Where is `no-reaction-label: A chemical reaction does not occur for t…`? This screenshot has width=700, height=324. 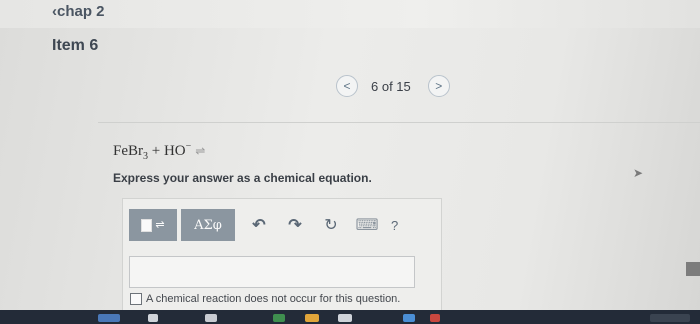
no-reaction-label: A chemical reaction does not occur for t… is located at coordinates (273, 299).